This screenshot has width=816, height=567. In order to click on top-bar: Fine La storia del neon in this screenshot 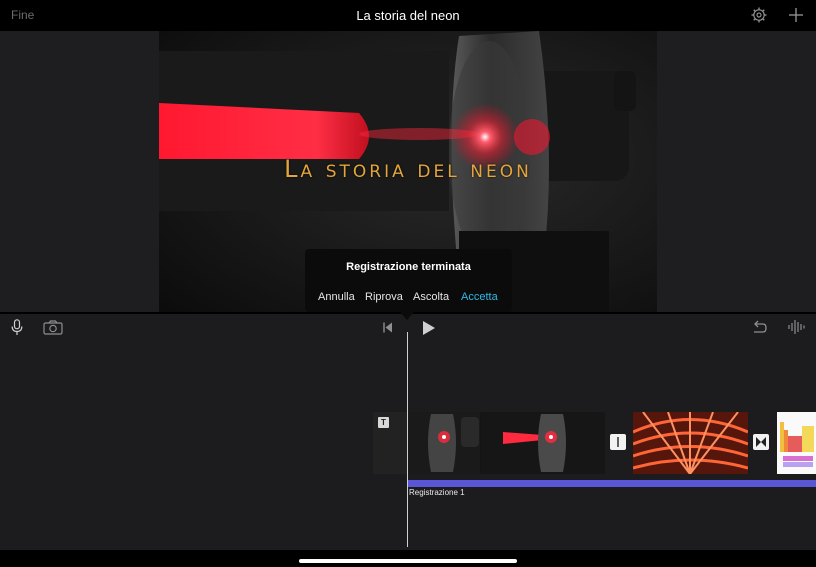, I will do `click(408, 15)`.